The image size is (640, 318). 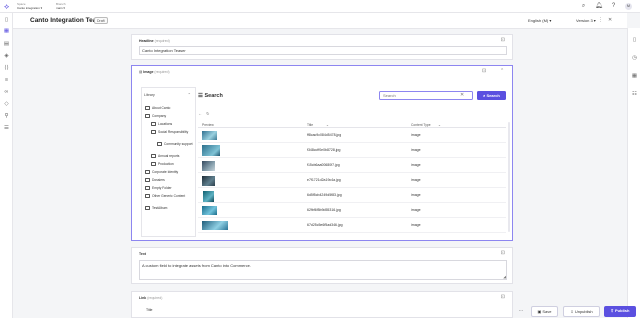 I want to click on tree-item-testalbum: TestAlbum, so click(x=156, y=208).